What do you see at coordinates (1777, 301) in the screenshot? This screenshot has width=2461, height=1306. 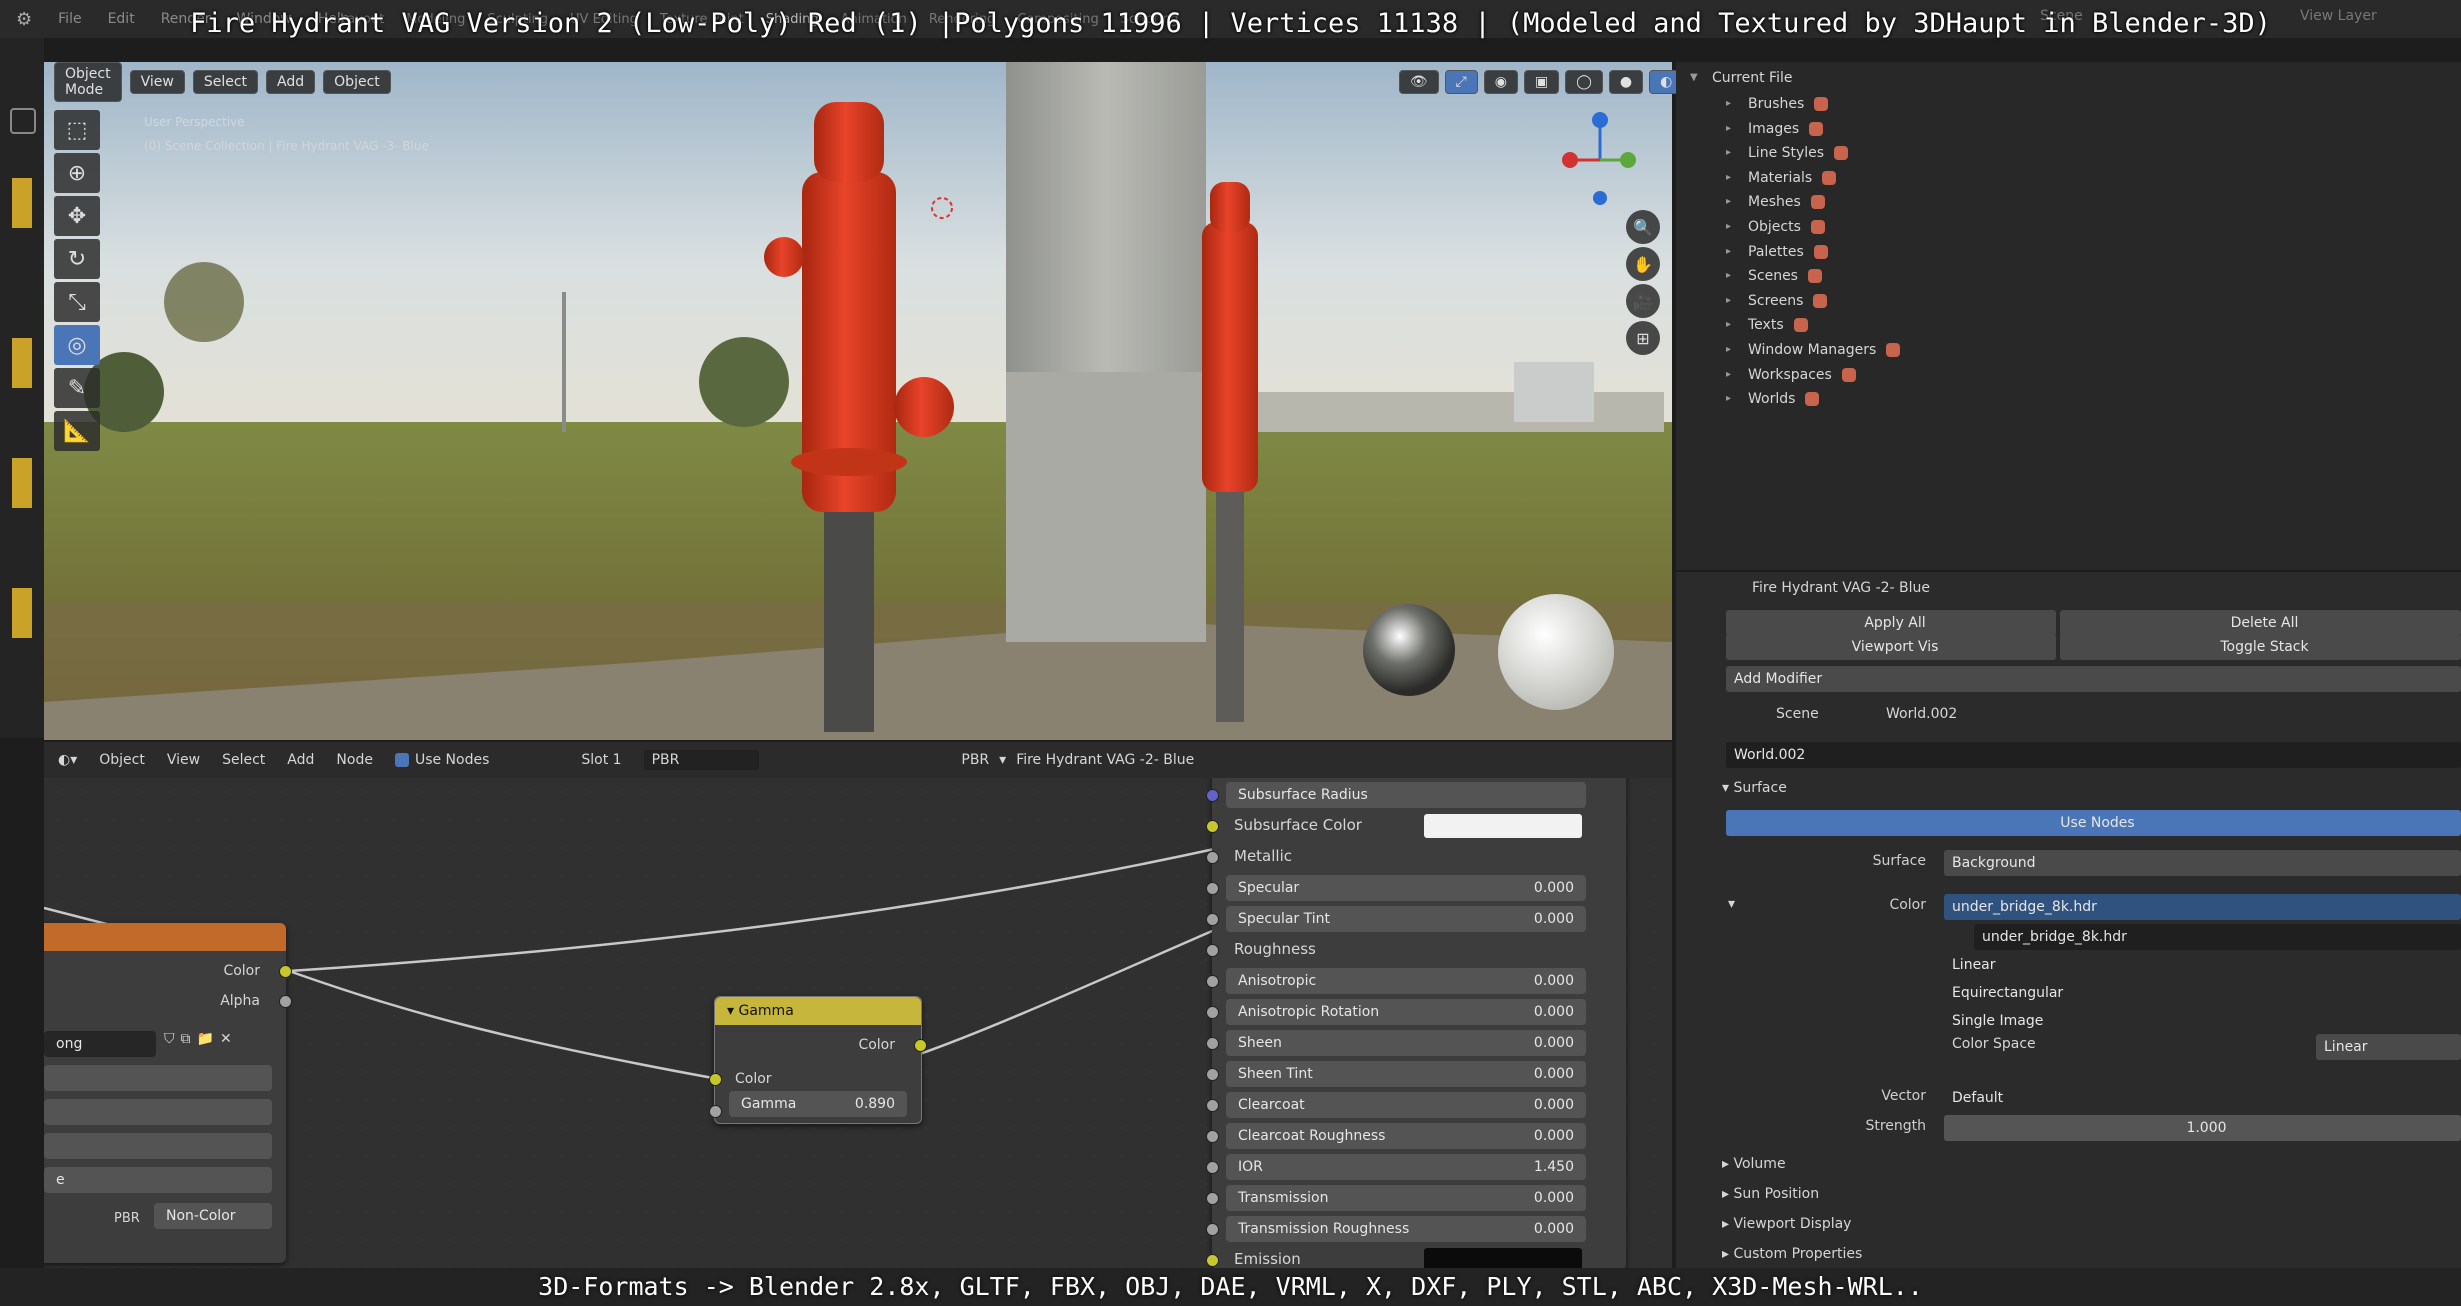 I see `outliner-item: ▸ Screens` at bounding box center [1777, 301].